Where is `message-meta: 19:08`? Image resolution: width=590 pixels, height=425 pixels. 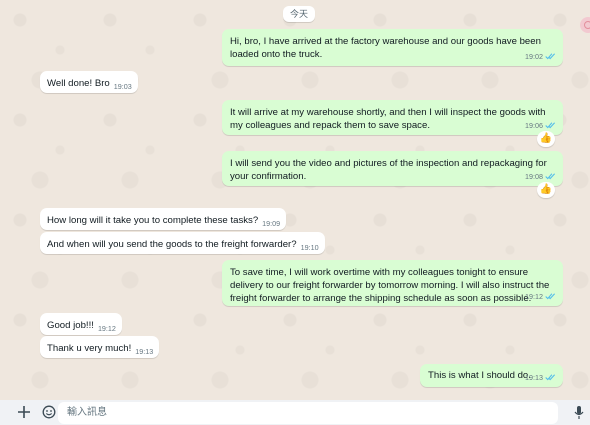 message-meta: 19:08 is located at coordinates (540, 176).